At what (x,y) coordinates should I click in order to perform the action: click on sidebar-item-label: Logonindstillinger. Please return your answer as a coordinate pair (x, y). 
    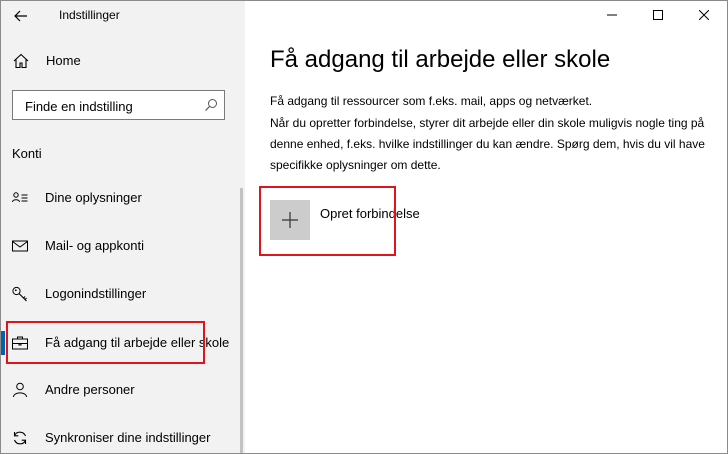
    Looking at the image, I should click on (96, 293).